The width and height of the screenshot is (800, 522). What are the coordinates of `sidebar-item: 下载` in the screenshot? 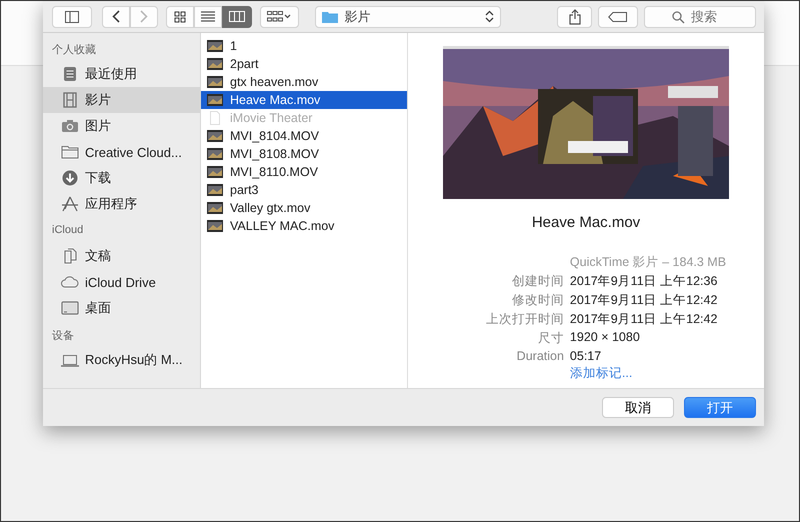 It's located at (121, 178).